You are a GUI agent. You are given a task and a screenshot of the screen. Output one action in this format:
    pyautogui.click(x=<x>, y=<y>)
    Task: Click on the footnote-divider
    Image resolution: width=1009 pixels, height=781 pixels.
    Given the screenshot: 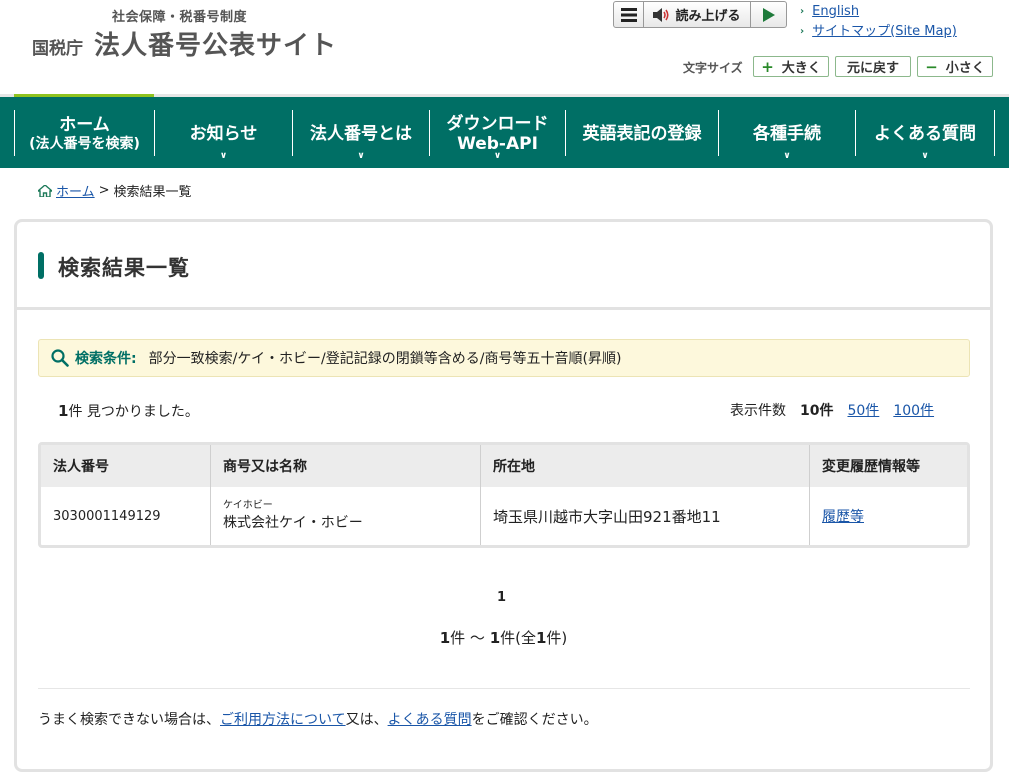 What is the action you would take?
    pyautogui.click(x=504, y=688)
    